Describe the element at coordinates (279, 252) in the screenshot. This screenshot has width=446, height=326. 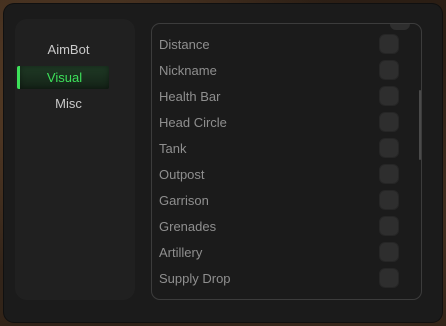
I see `option-row: Artillery` at that location.